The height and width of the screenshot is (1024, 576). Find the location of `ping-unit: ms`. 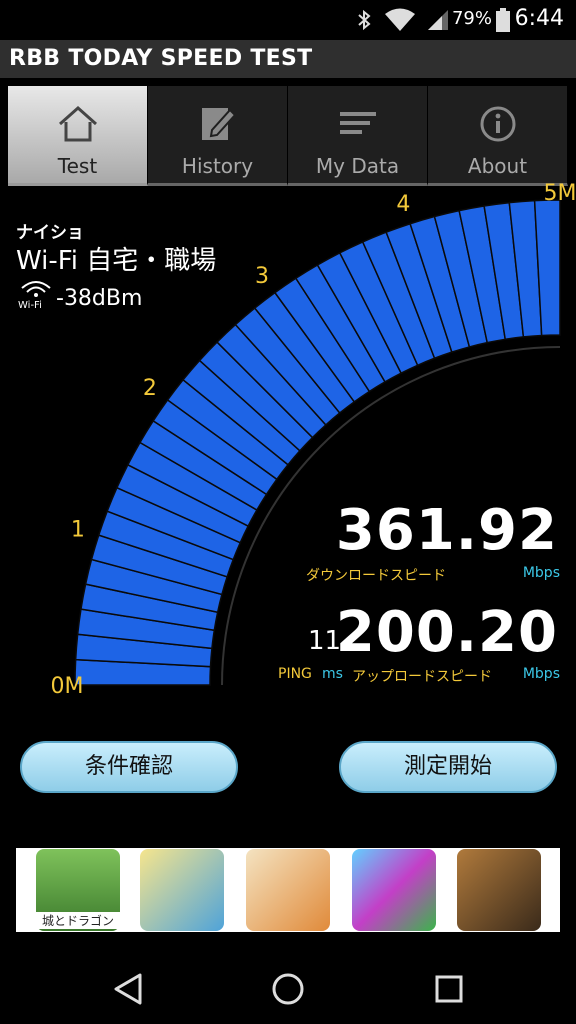

ping-unit: ms is located at coordinates (332, 674).